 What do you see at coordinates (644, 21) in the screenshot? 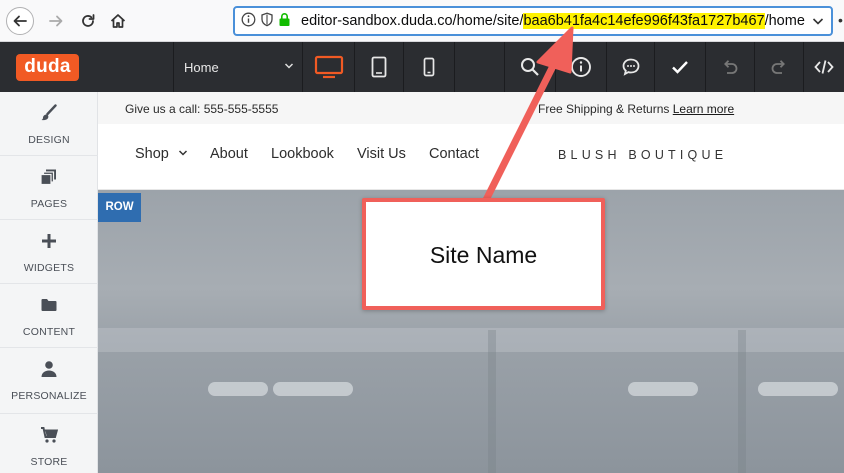
I see `url-site-id: baa6b41fa4c14efe996f43fa1727b467` at bounding box center [644, 21].